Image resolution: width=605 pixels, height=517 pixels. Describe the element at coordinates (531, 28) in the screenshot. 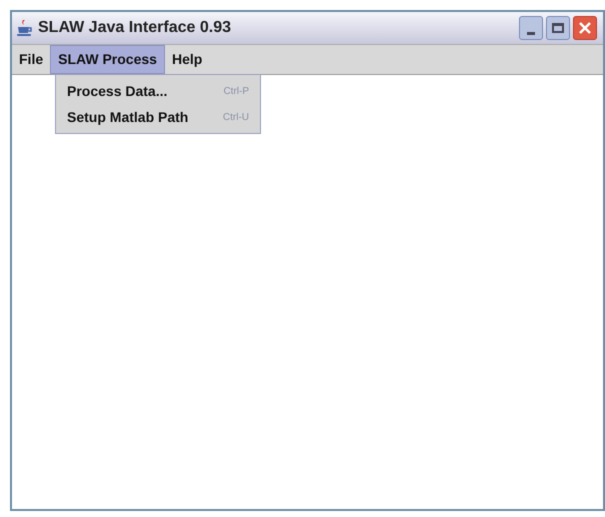

I see `minimize-button` at that location.